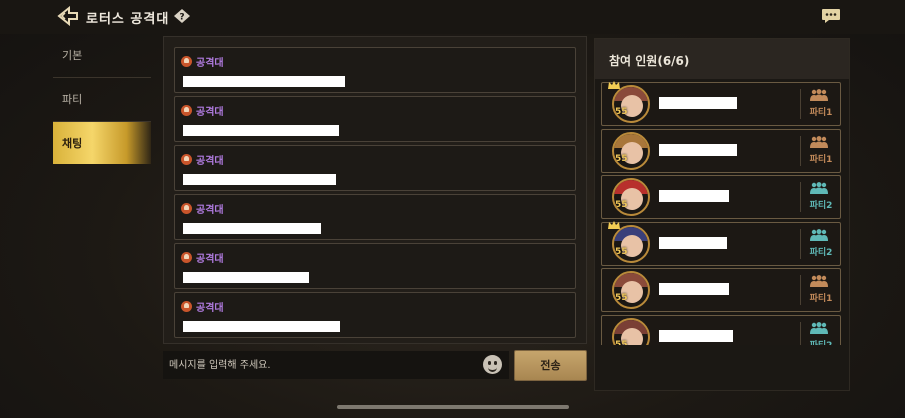  Describe the element at coordinates (102, 56) in the screenshot. I see `tab-basic: 기본` at that location.